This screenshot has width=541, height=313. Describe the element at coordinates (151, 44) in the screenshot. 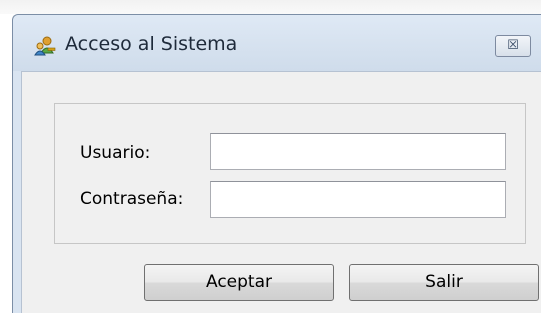

I see `window-title: Acceso al Sistema` at that location.